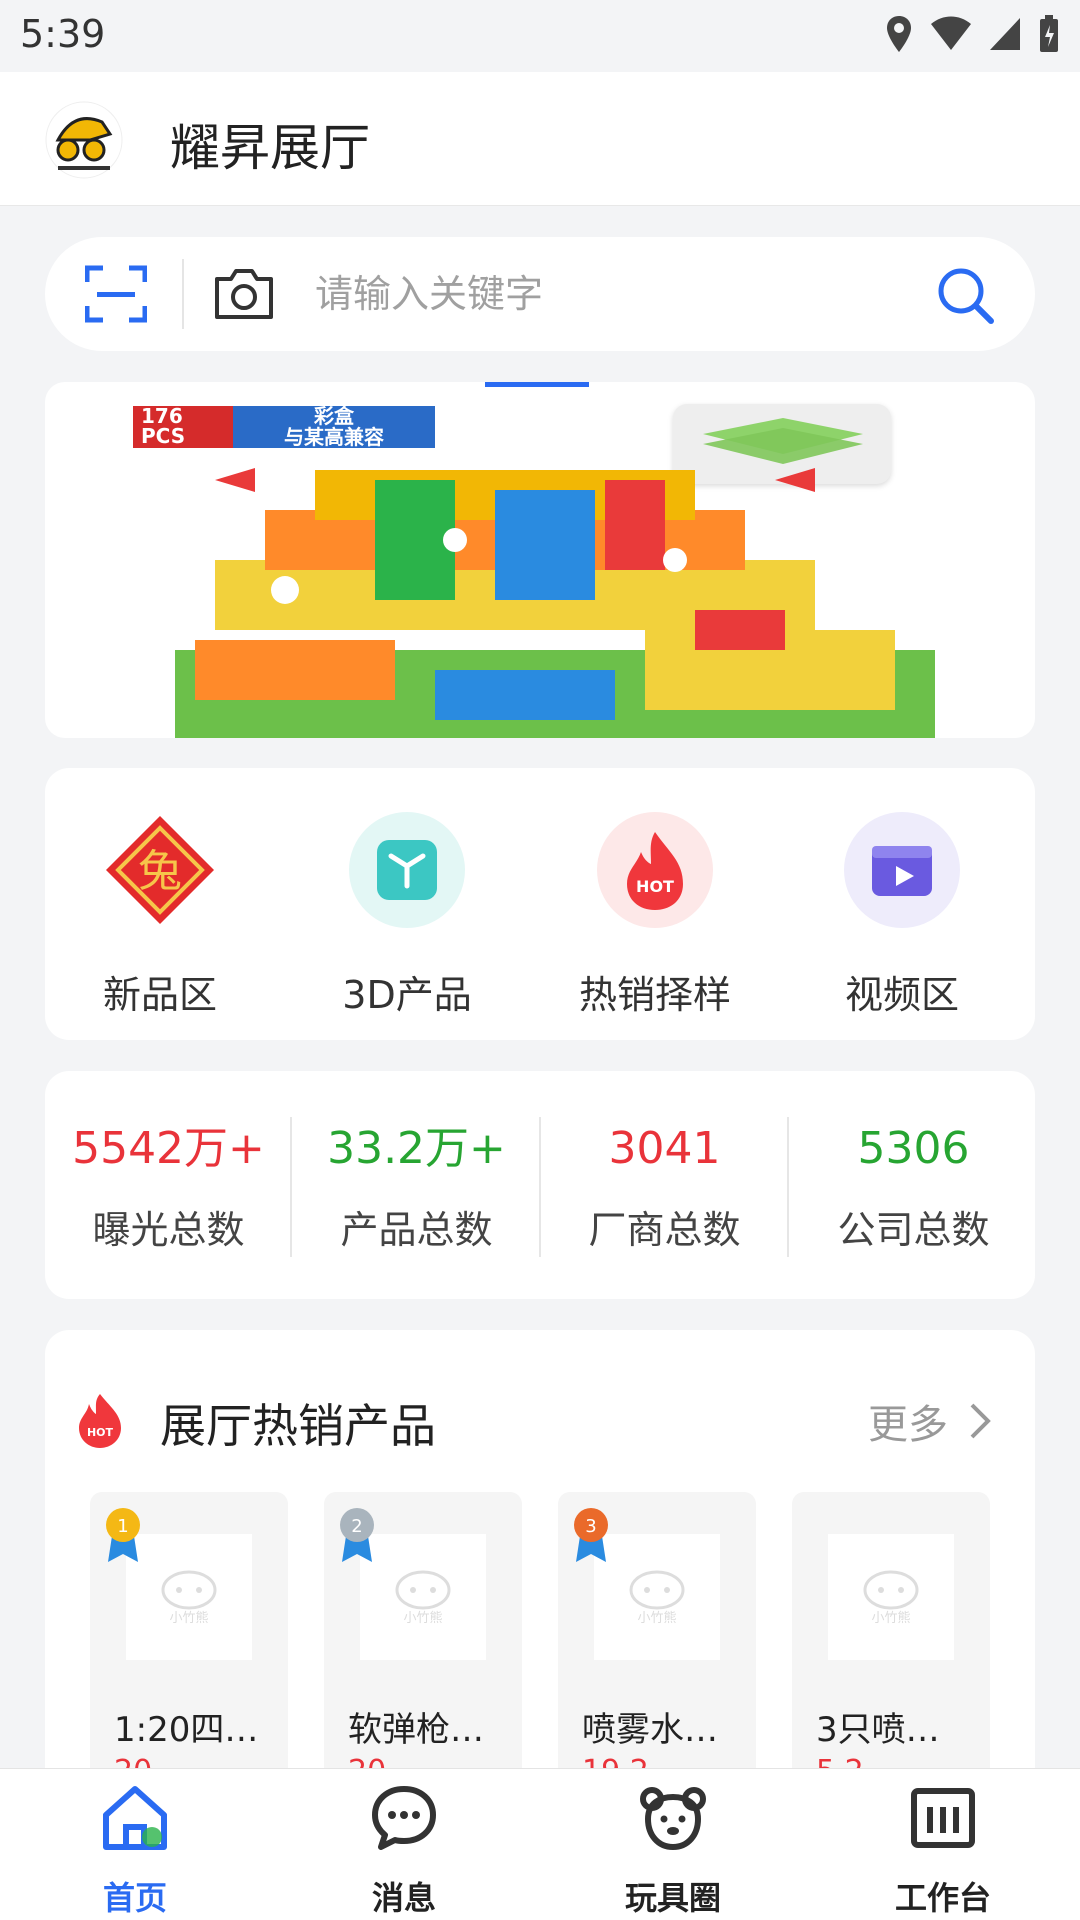 The image size is (1080, 1920). Describe the element at coordinates (244, 293) in the screenshot. I see `camera-icon` at that location.